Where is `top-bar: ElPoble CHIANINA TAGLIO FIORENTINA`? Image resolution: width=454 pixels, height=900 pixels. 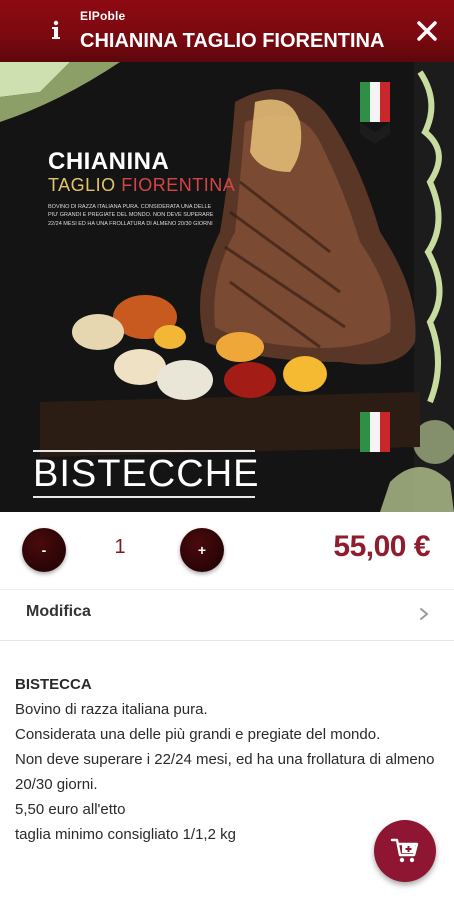
top-bar: ElPoble CHIANINA TAGLIO FIORENTINA is located at coordinates (227, 31).